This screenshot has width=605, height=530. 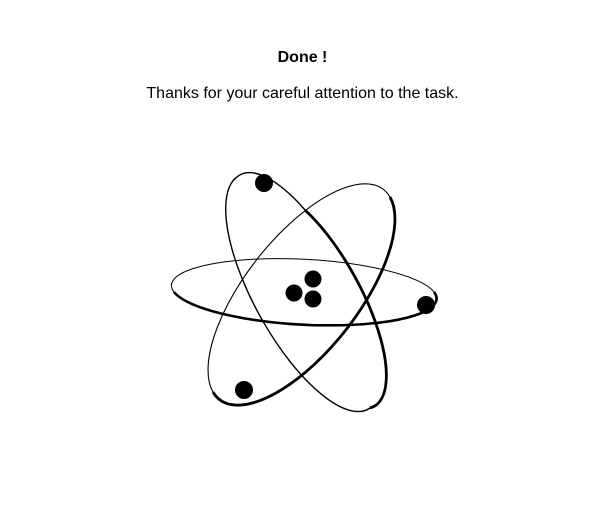 I want to click on orbit-horizontal, so click(x=304, y=292).